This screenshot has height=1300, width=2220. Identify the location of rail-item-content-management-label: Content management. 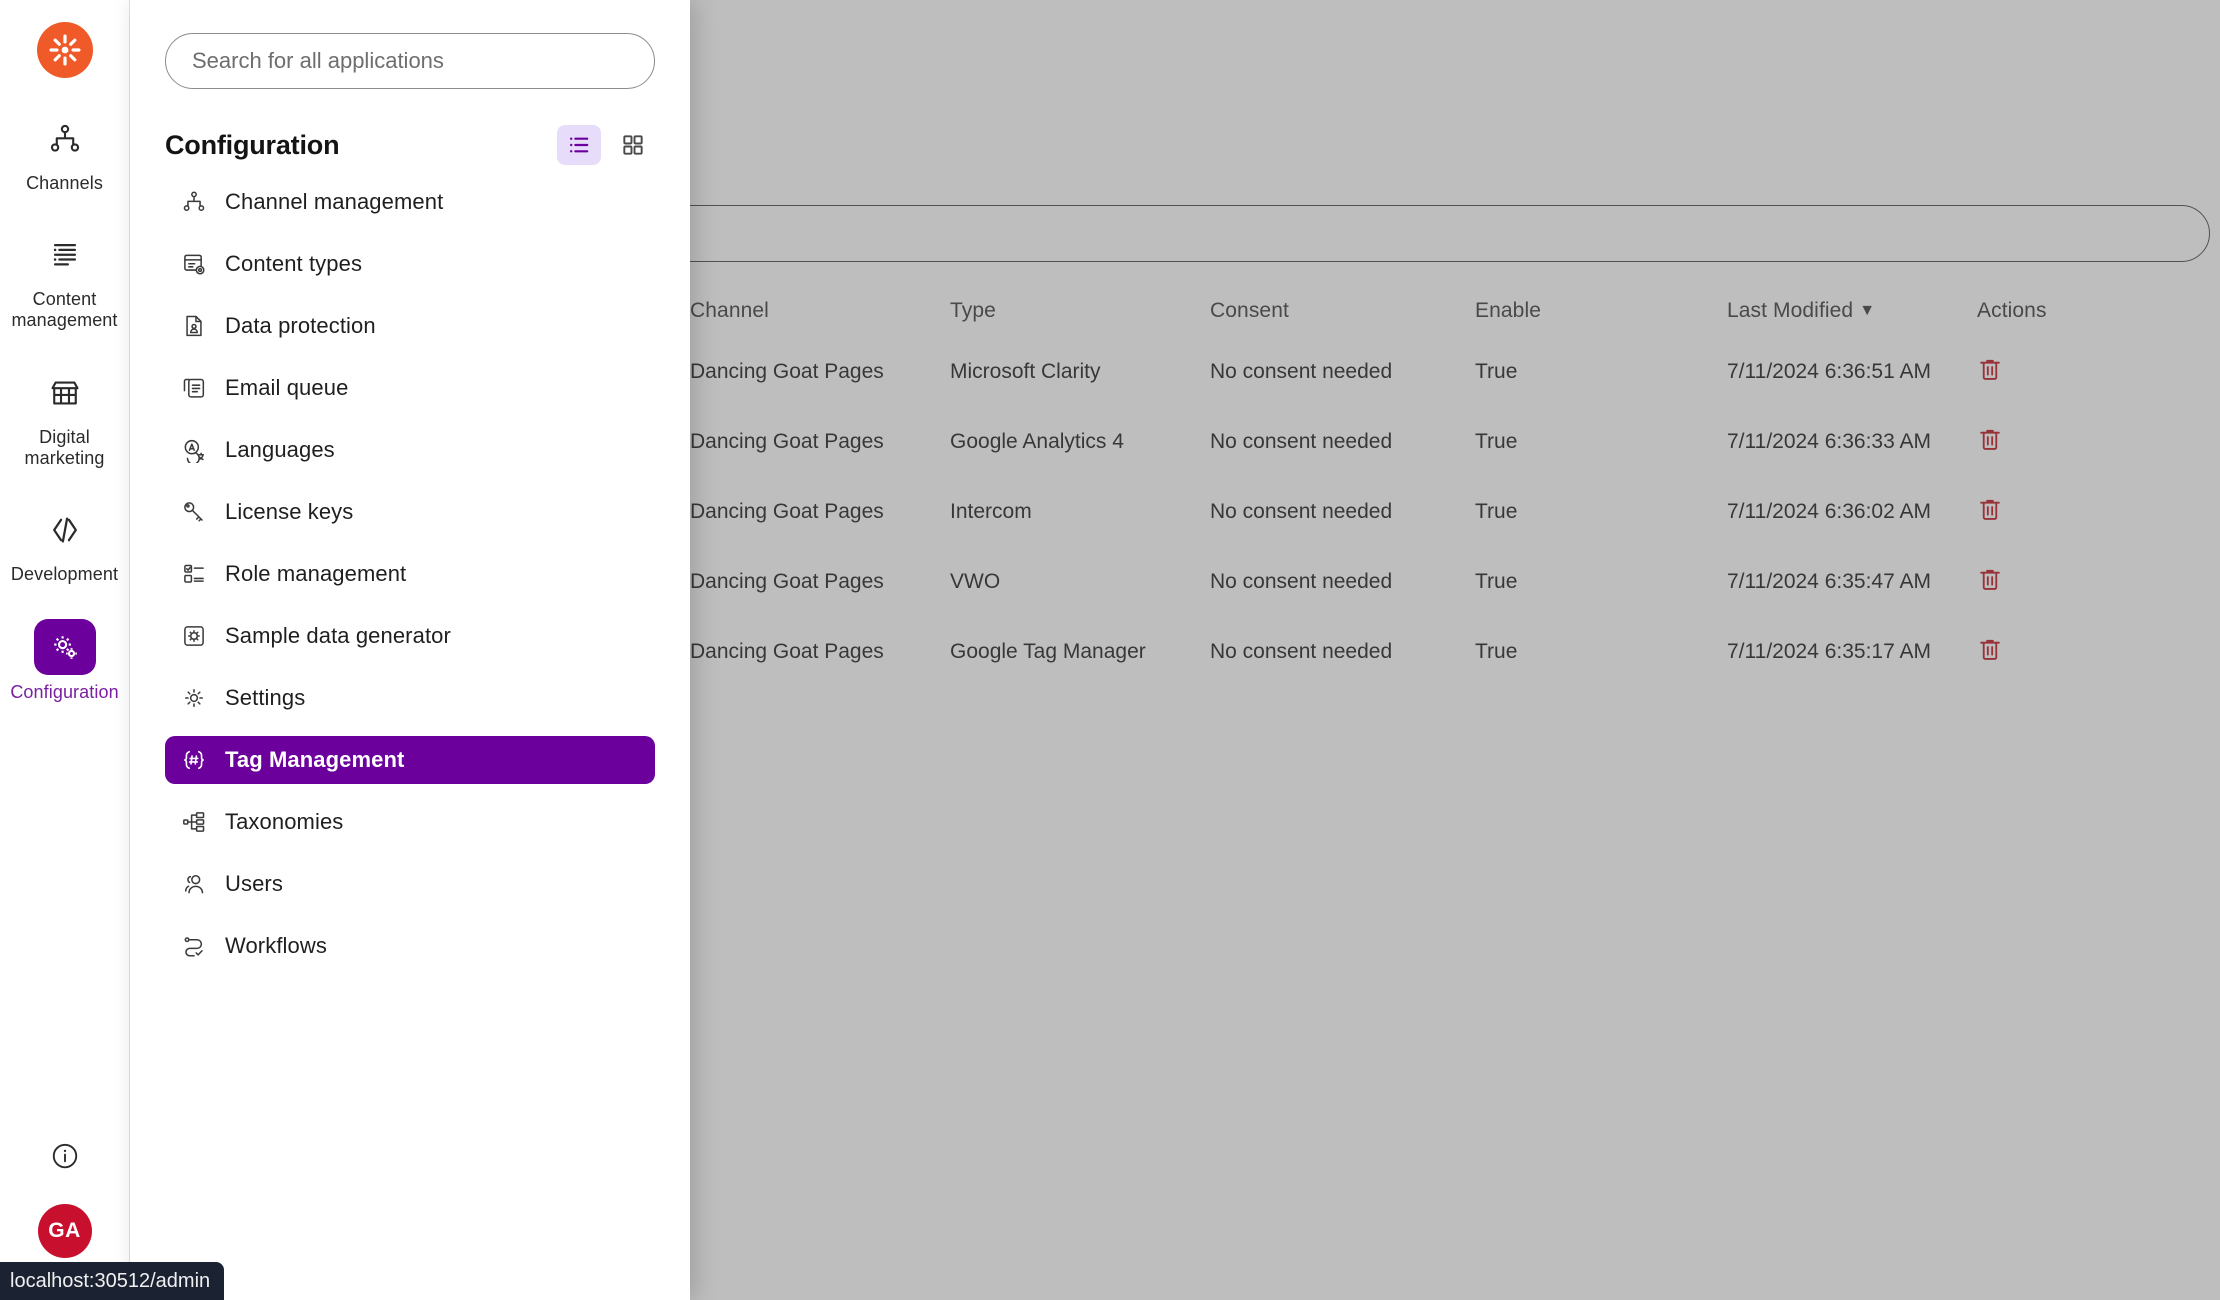
(64, 310).